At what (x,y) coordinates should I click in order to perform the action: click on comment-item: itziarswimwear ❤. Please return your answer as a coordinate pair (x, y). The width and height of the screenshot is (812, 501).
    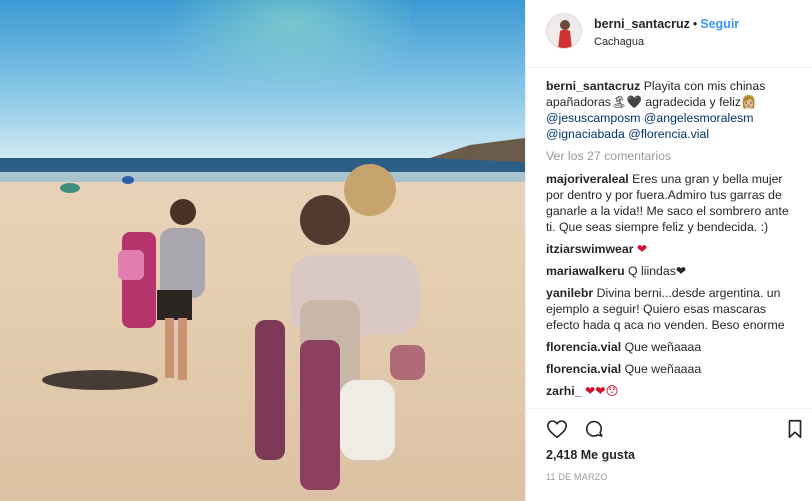
    Looking at the image, I should click on (671, 249).